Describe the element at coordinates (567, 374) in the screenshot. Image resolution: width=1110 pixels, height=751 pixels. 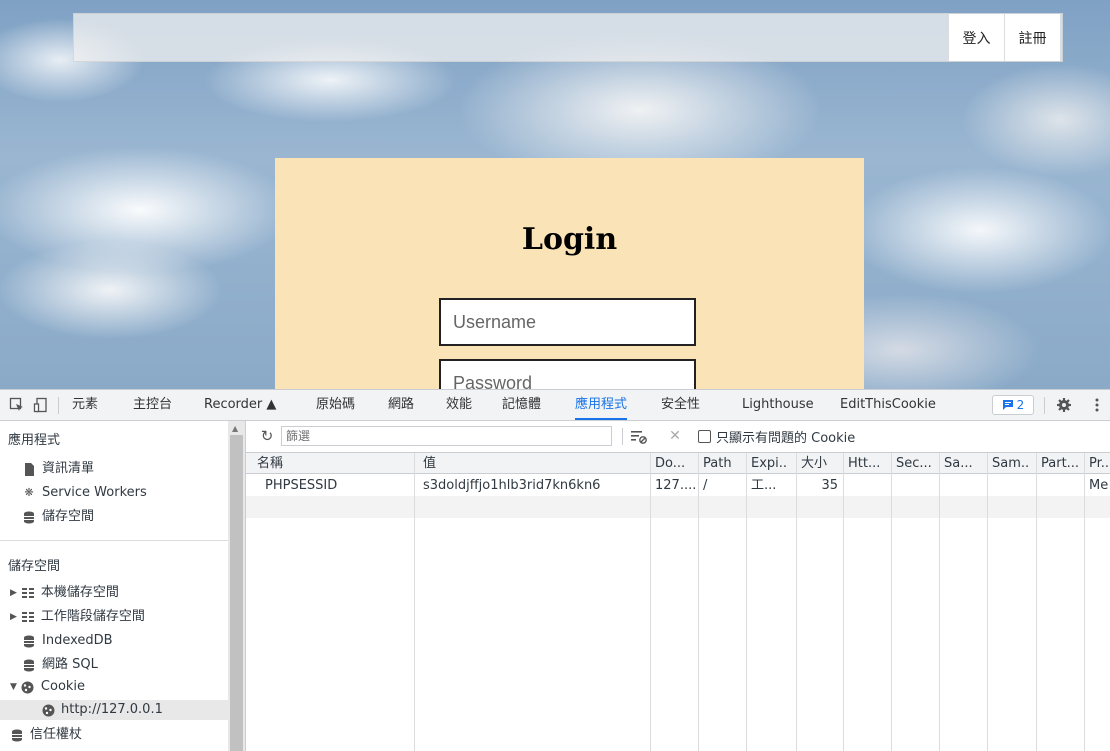
I see `password-input` at that location.